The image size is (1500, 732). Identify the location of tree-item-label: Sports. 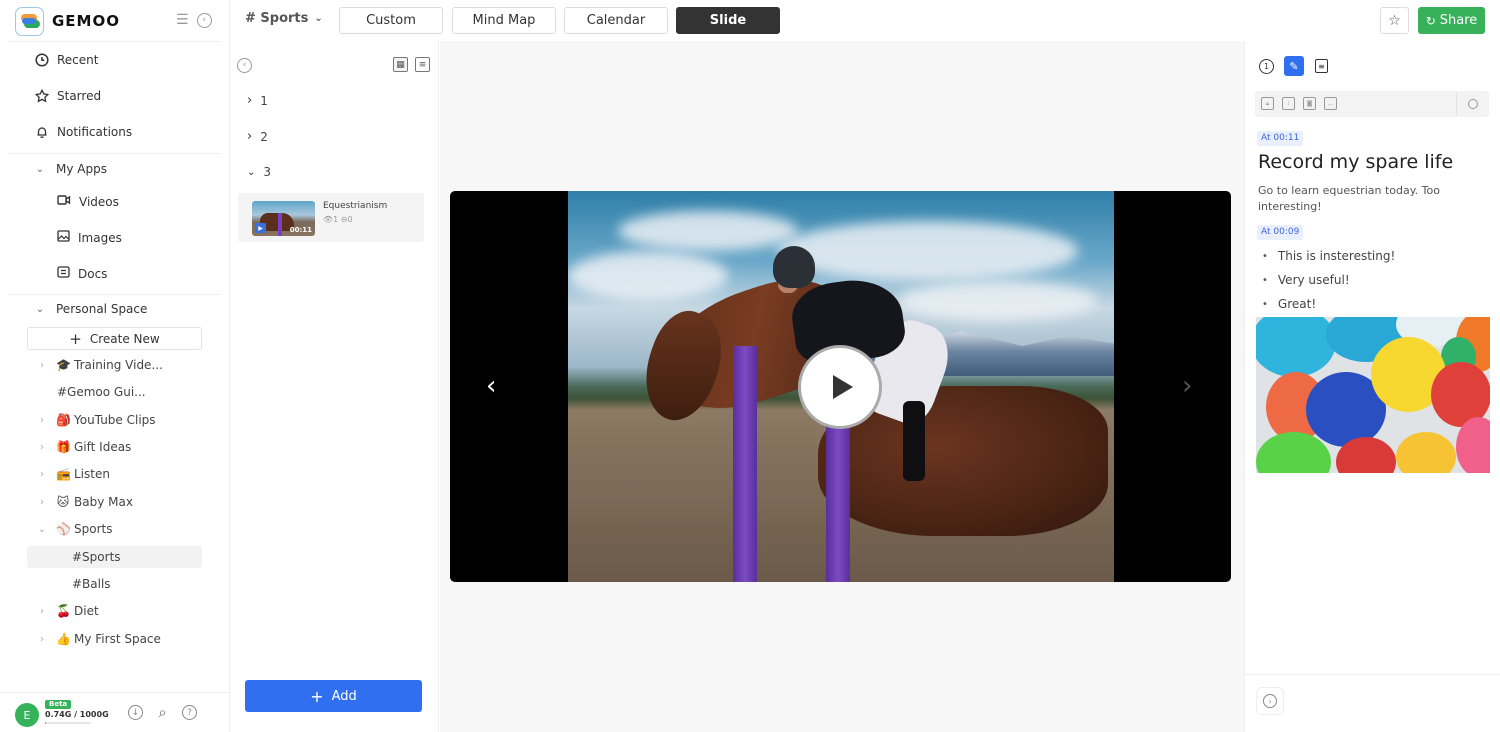
(93, 529).